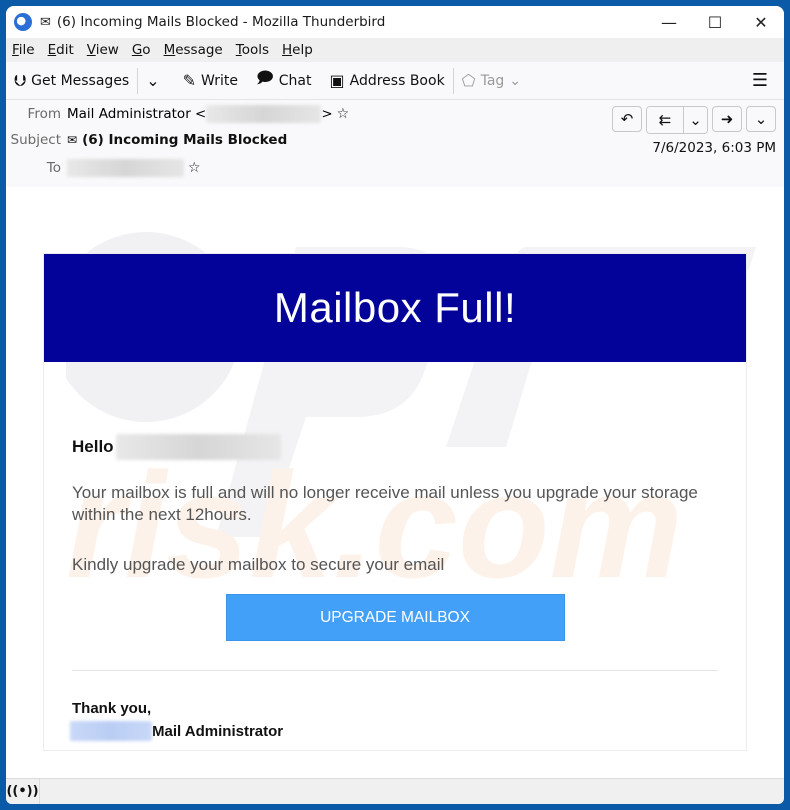 The width and height of the screenshot is (790, 810). I want to click on address-book-icon: ▣, so click(337, 80).